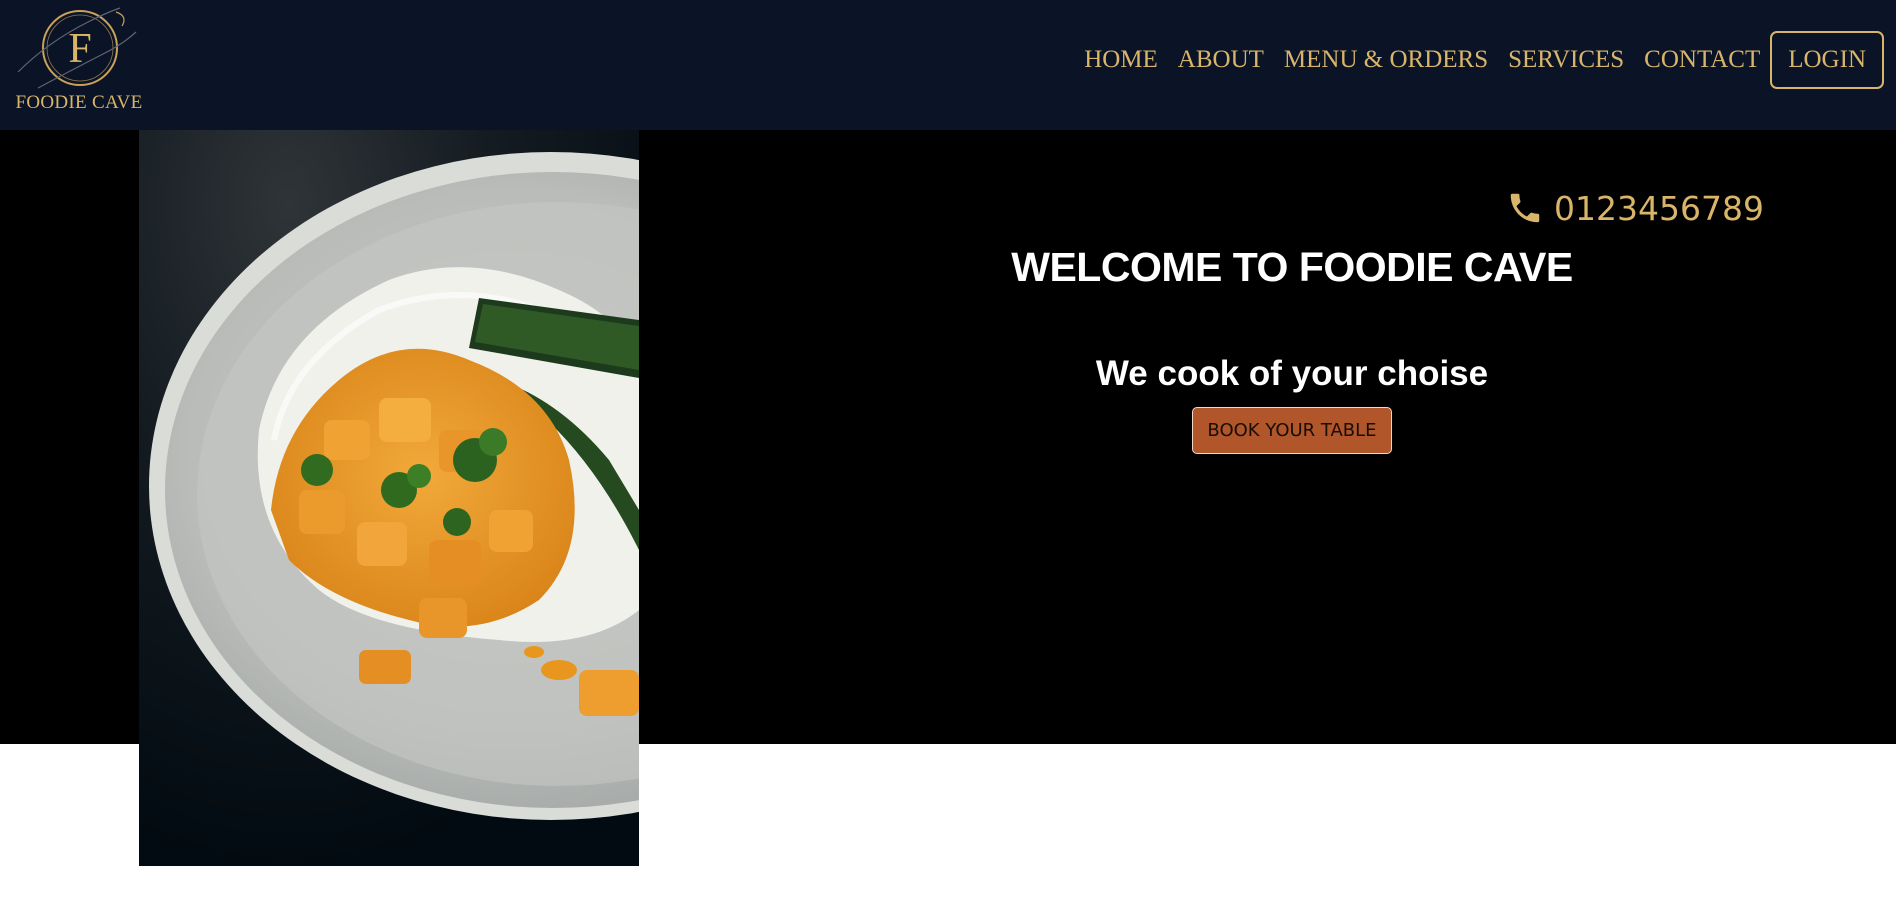 The height and width of the screenshot is (916, 1896). What do you see at coordinates (1566, 60) in the screenshot?
I see `nav-services: SERVICES` at bounding box center [1566, 60].